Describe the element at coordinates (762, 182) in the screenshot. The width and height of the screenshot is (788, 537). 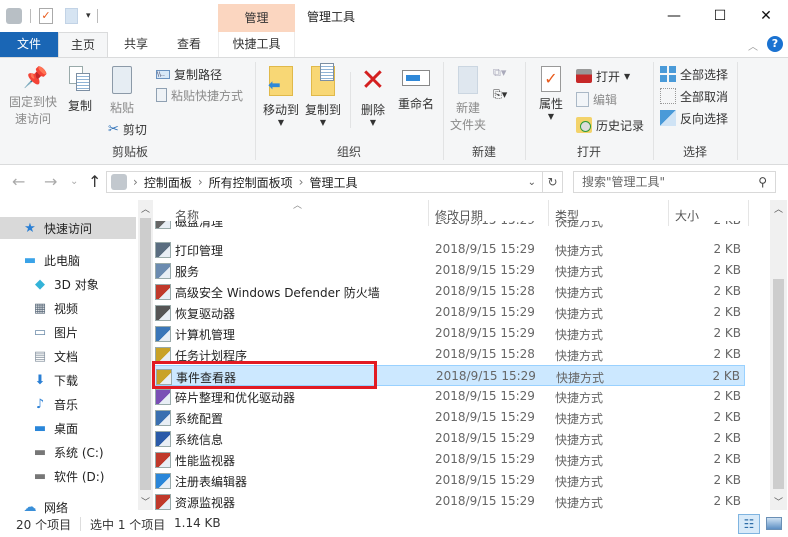
I see `search-icon: ⚲` at that location.